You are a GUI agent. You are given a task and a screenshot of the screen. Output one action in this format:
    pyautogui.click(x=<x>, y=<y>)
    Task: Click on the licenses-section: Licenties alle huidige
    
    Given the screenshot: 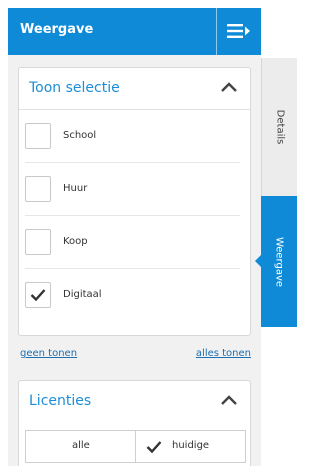 What is the action you would take?
    pyautogui.click(x=134, y=423)
    